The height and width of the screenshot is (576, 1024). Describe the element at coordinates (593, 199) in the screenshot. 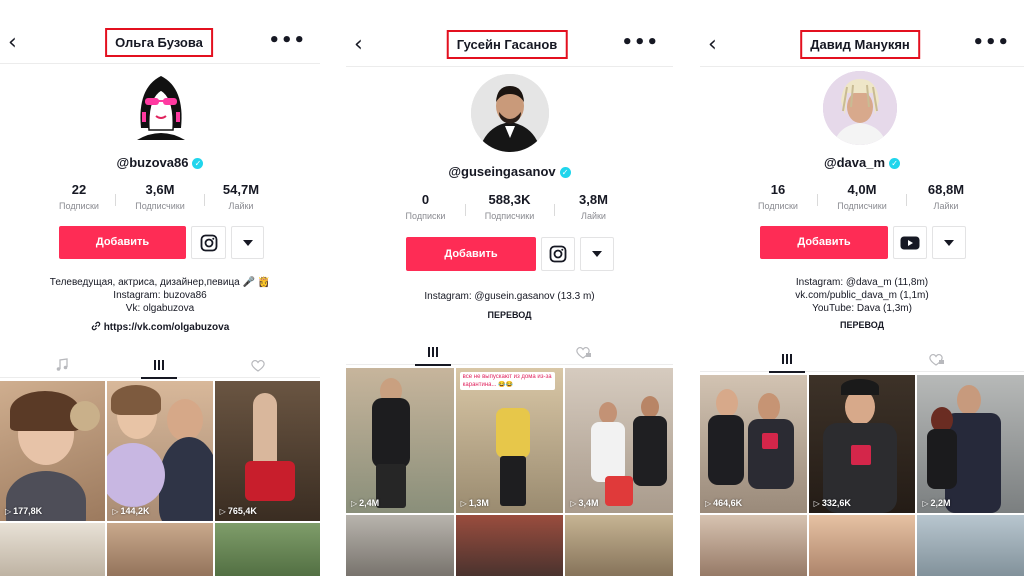

I see `stat-value: 3,8M` at that location.